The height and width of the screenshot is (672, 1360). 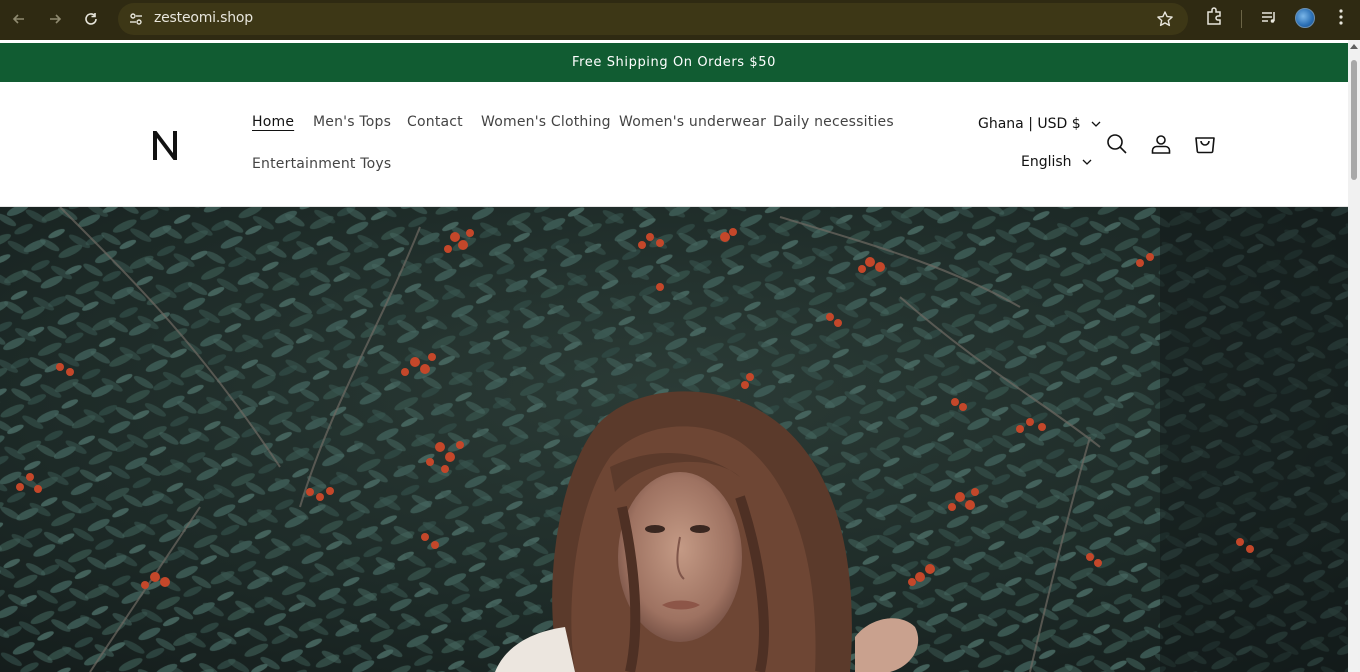 What do you see at coordinates (1241, 19) in the screenshot?
I see `toolbar-divider` at bounding box center [1241, 19].